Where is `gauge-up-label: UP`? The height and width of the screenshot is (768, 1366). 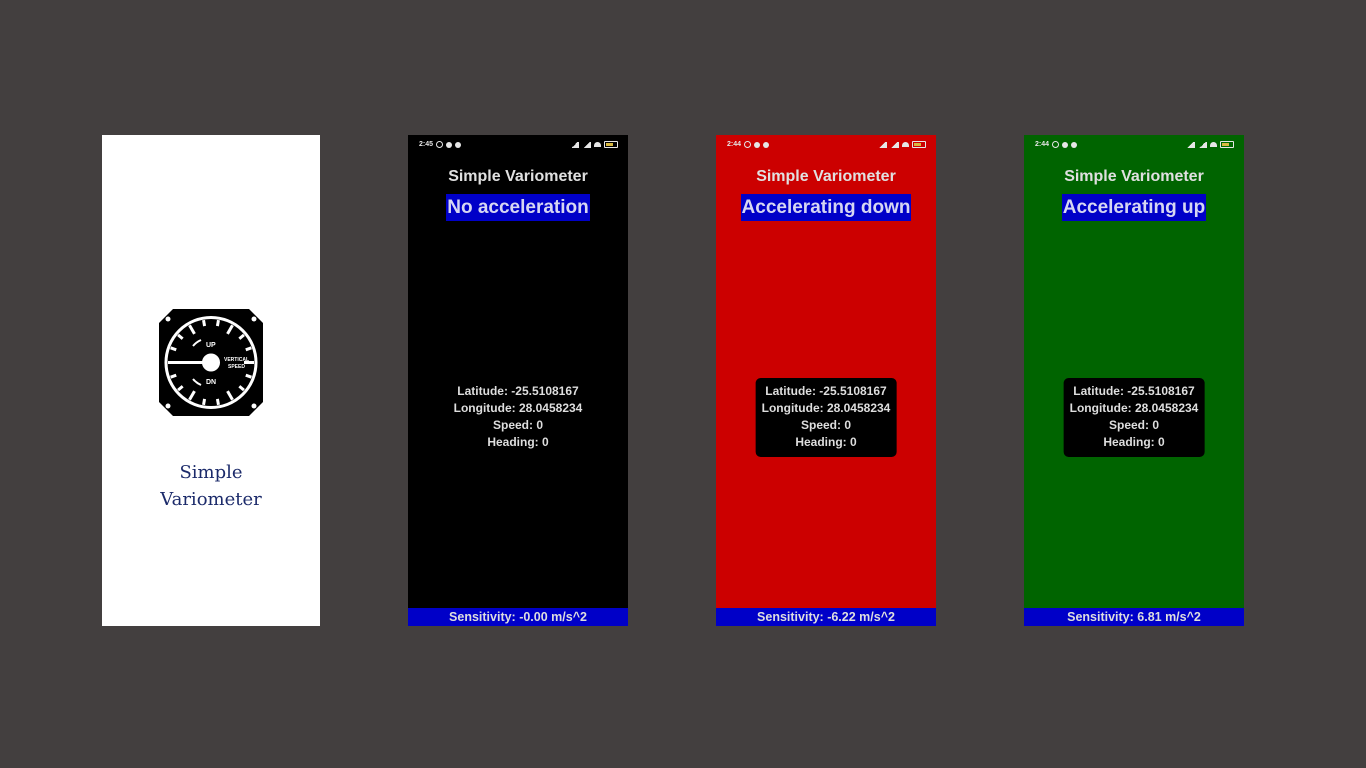 gauge-up-label: UP is located at coordinates (211, 345).